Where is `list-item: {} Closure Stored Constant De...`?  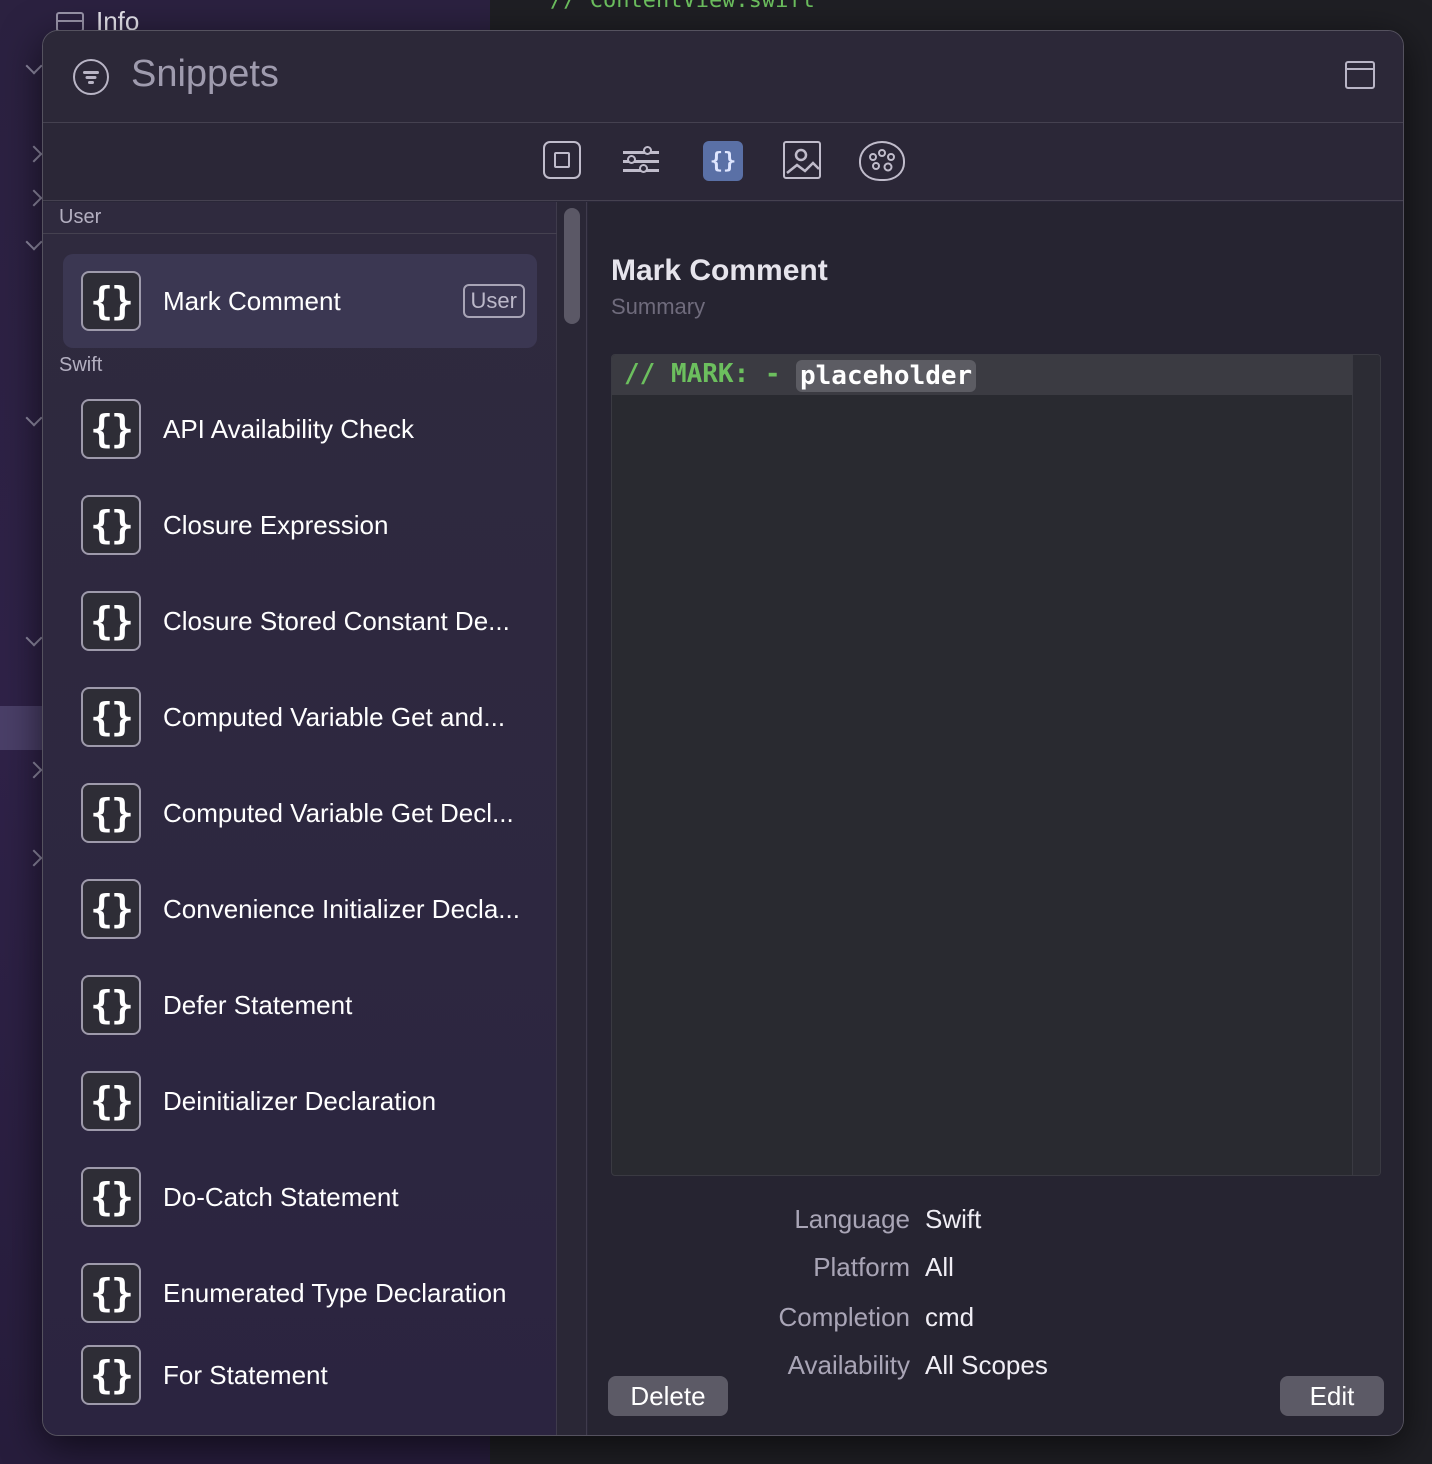 list-item: {} Closure Stored Constant De... is located at coordinates (300, 621).